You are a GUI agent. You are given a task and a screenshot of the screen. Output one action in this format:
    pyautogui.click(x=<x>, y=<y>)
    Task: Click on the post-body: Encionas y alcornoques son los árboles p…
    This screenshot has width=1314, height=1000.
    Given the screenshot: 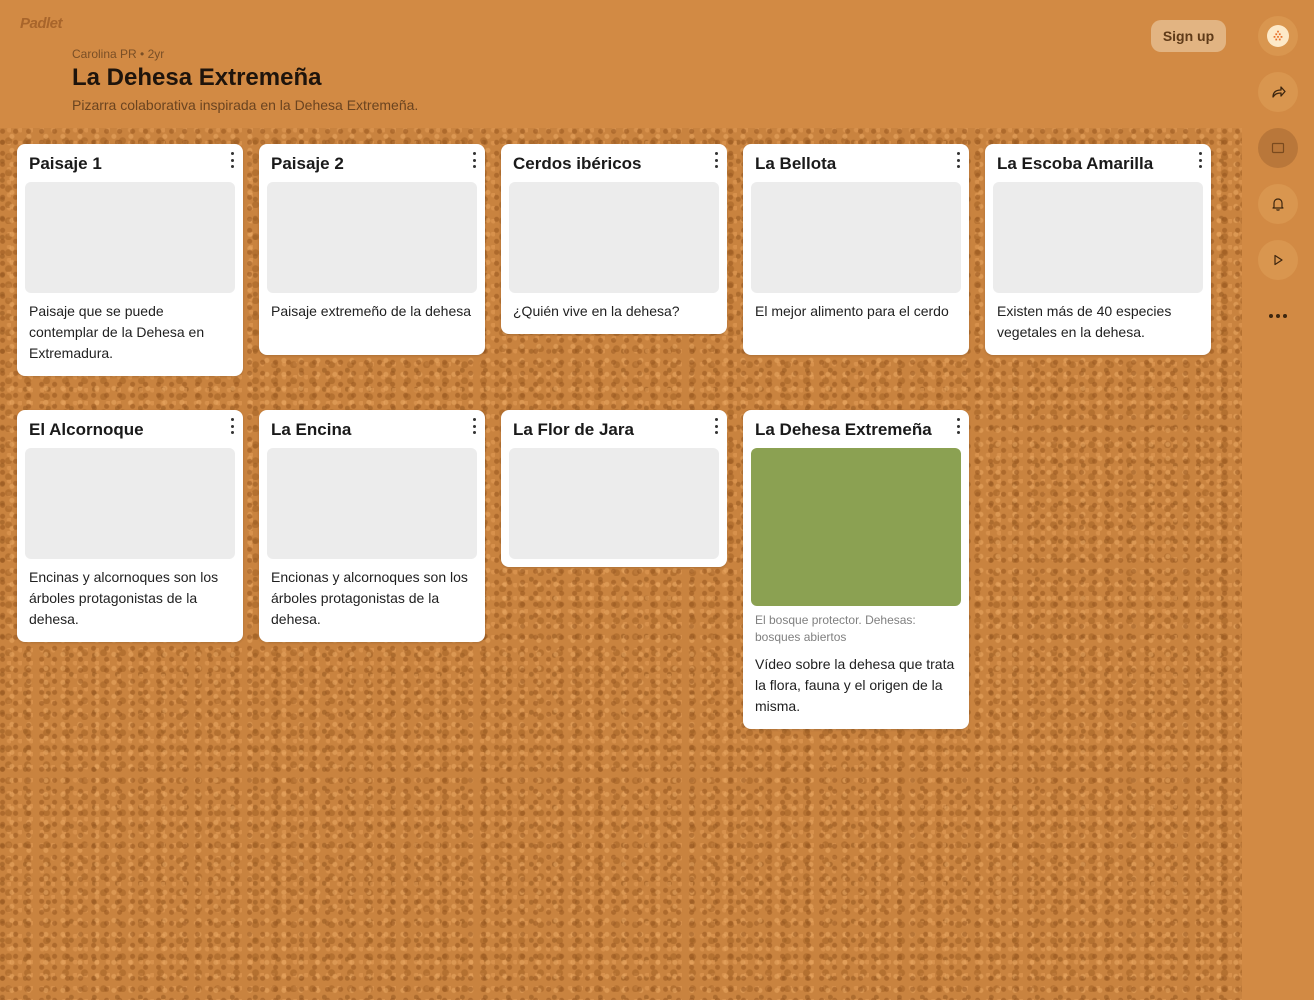 What is the action you would take?
    pyautogui.click(x=369, y=598)
    